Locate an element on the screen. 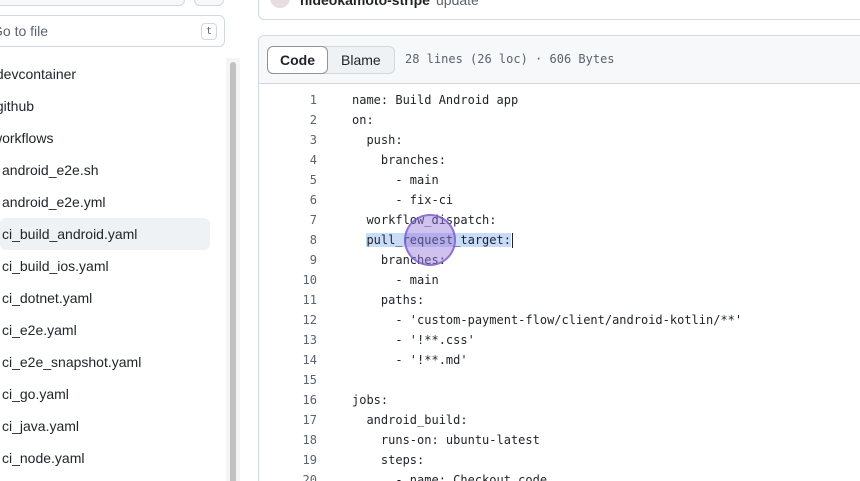 The image size is (860, 481). line-number: 1 is located at coordinates (288, 100).